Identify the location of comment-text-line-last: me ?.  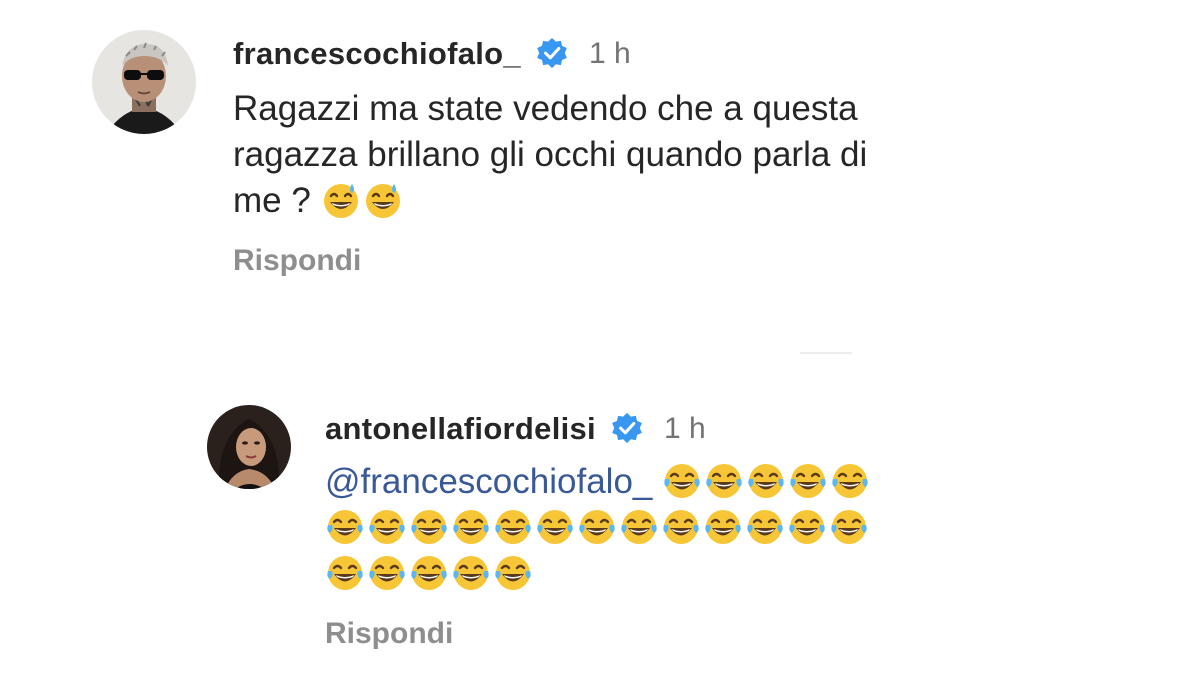
(683, 201).